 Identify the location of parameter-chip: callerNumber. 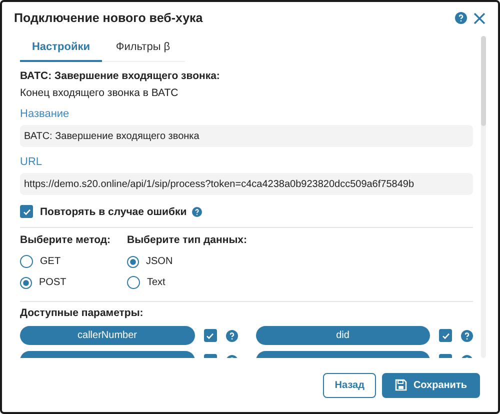
(107, 335).